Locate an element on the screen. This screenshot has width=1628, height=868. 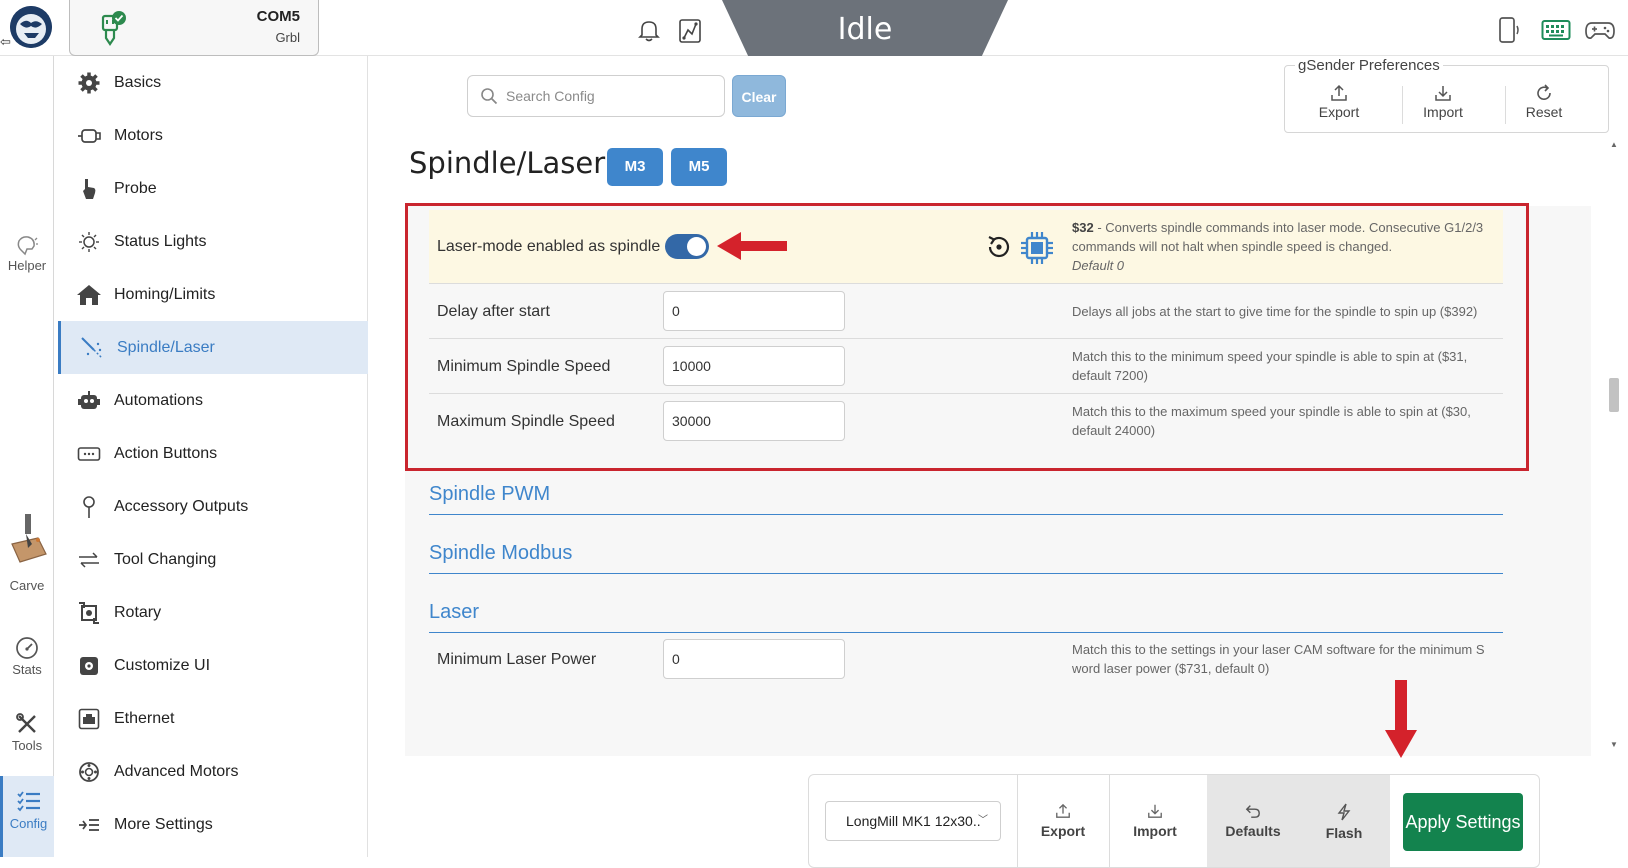
nav-item-label: Accessory Outputs is located at coordinates (181, 506).